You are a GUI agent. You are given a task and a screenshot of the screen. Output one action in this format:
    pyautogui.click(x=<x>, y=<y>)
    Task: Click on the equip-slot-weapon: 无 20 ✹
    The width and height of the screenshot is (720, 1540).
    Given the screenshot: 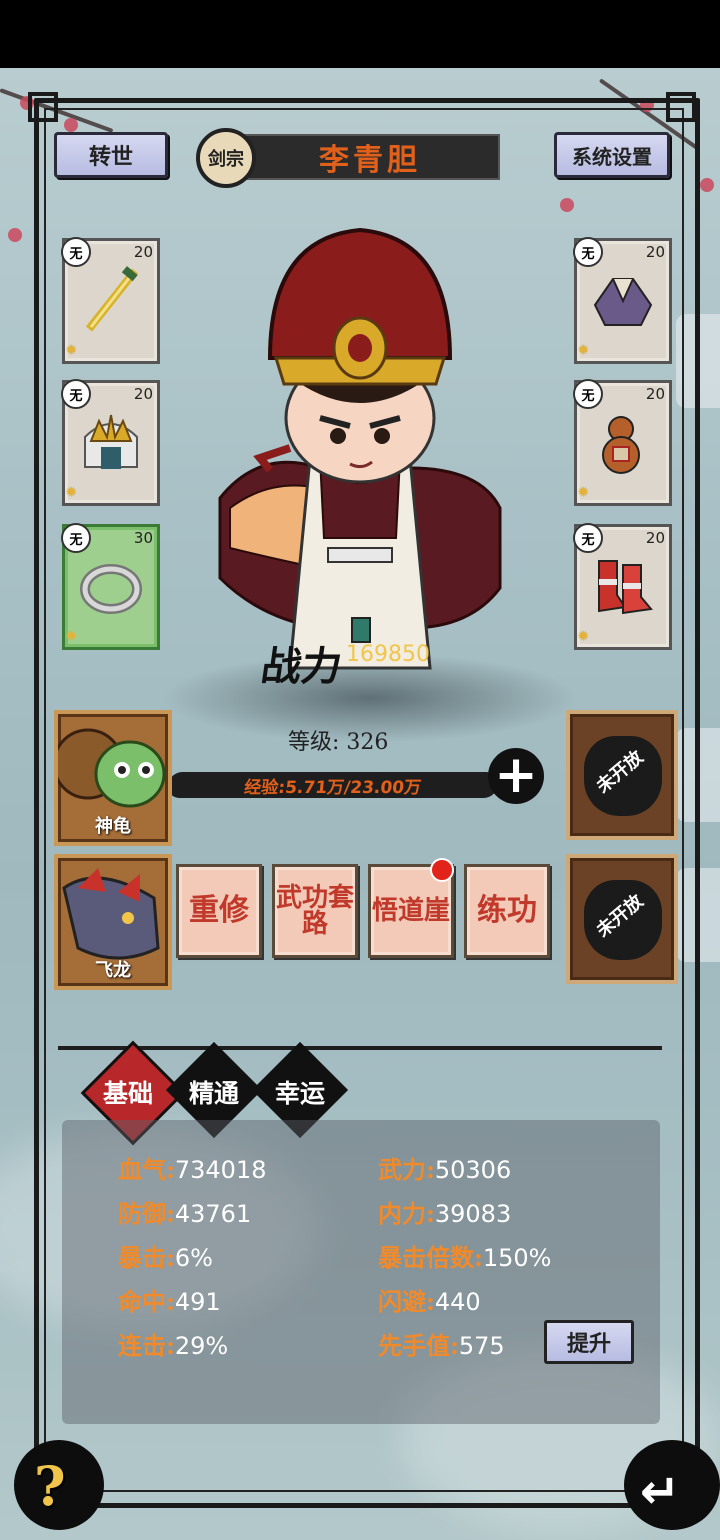 What is the action you would take?
    pyautogui.click(x=110, y=300)
    